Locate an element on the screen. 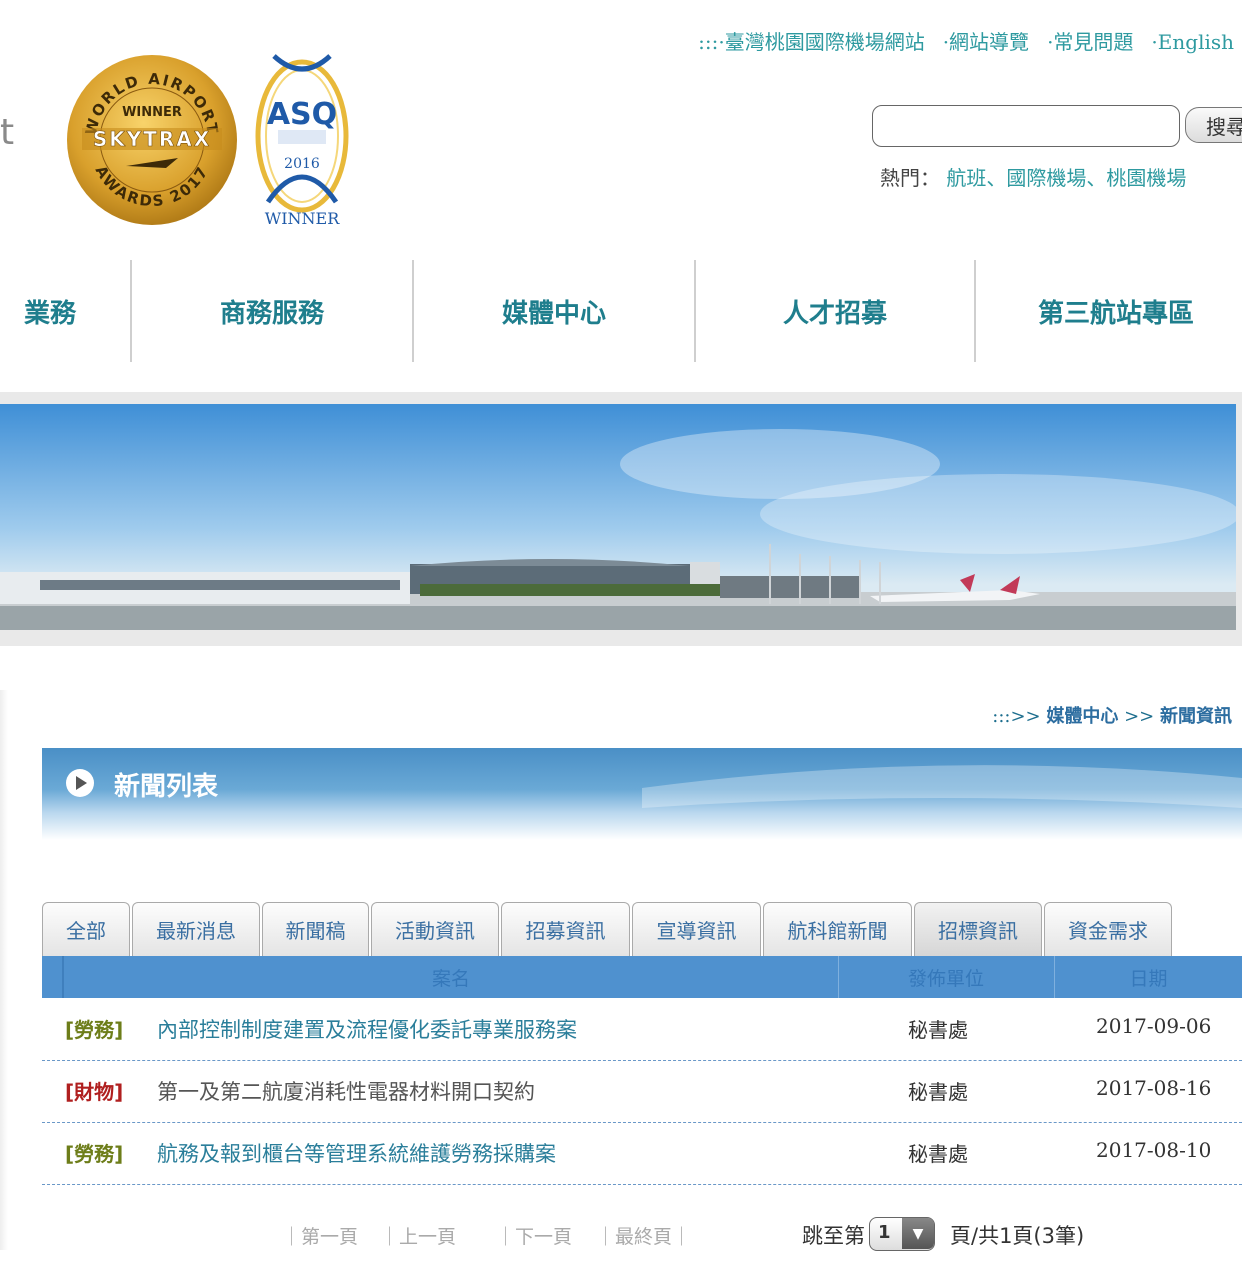 The image size is (1242, 1262). top-link-faq: ·常見問題 is located at coordinates (1090, 42).